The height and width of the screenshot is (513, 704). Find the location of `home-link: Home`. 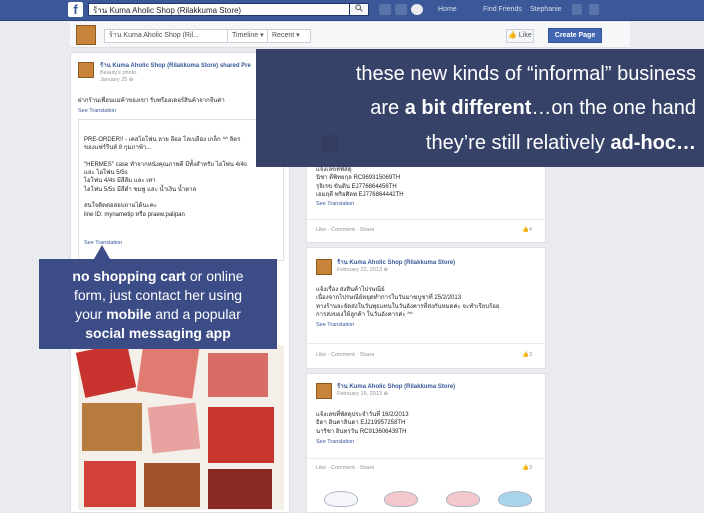

home-link: Home is located at coordinates (447, 10).